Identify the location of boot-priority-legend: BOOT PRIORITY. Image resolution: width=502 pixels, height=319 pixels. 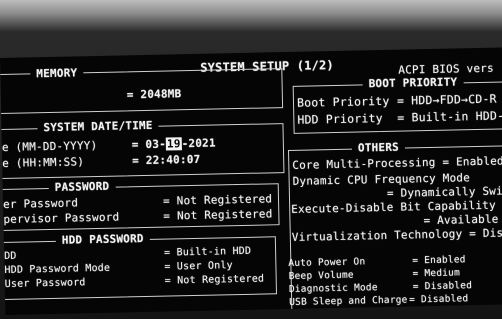
(413, 82).